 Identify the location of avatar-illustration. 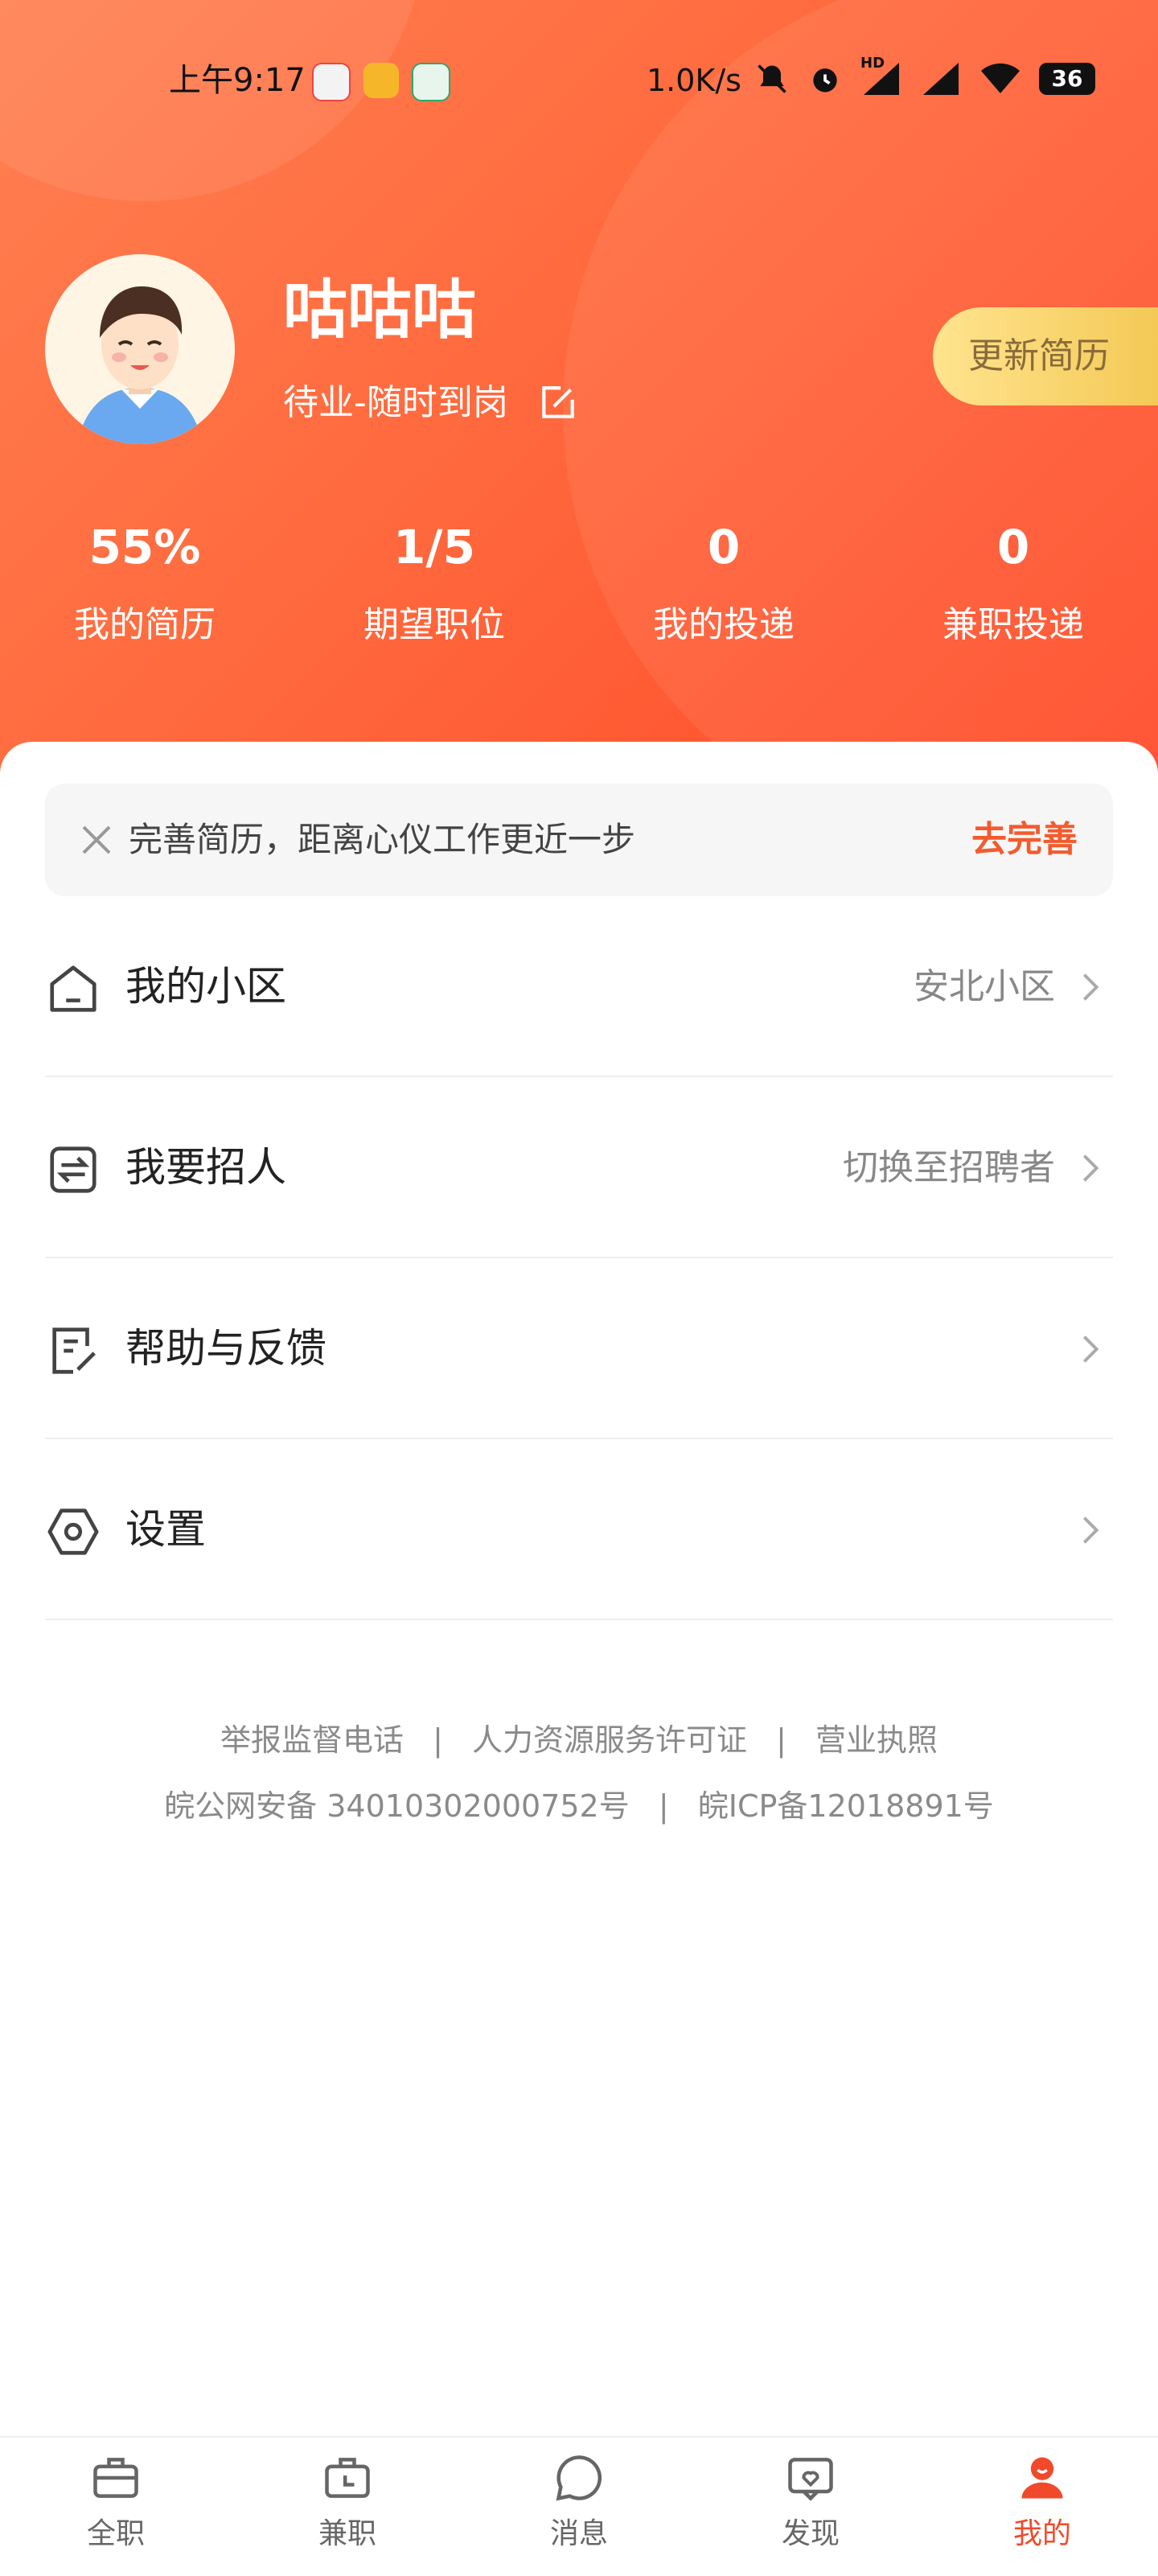
(140, 365).